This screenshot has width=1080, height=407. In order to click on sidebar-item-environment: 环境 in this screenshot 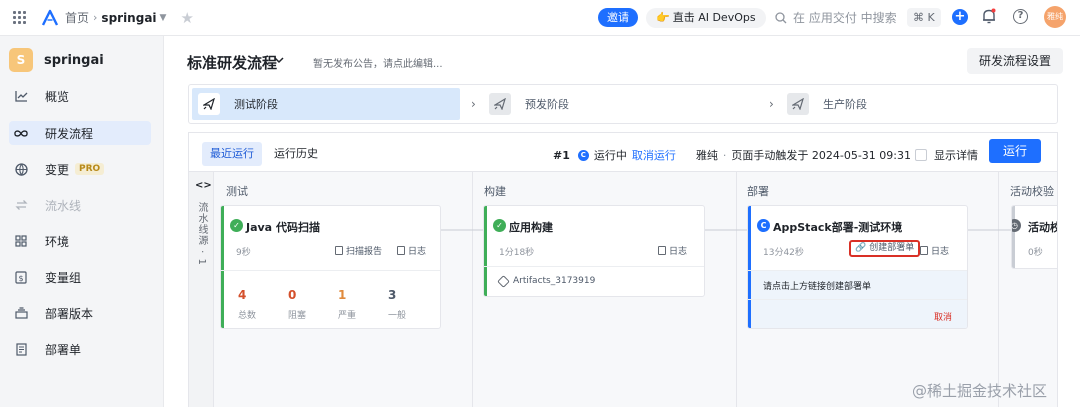, I will do `click(80, 241)`.